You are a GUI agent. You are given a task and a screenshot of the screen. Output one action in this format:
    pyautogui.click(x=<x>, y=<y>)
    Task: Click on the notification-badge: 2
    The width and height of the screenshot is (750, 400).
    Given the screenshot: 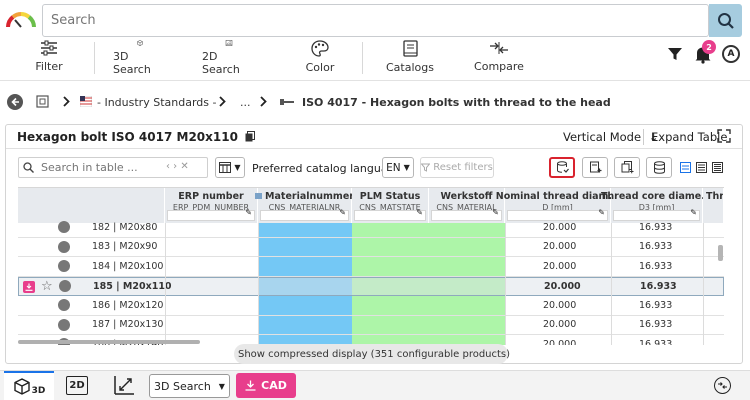 What is the action you would take?
    pyautogui.click(x=709, y=47)
    